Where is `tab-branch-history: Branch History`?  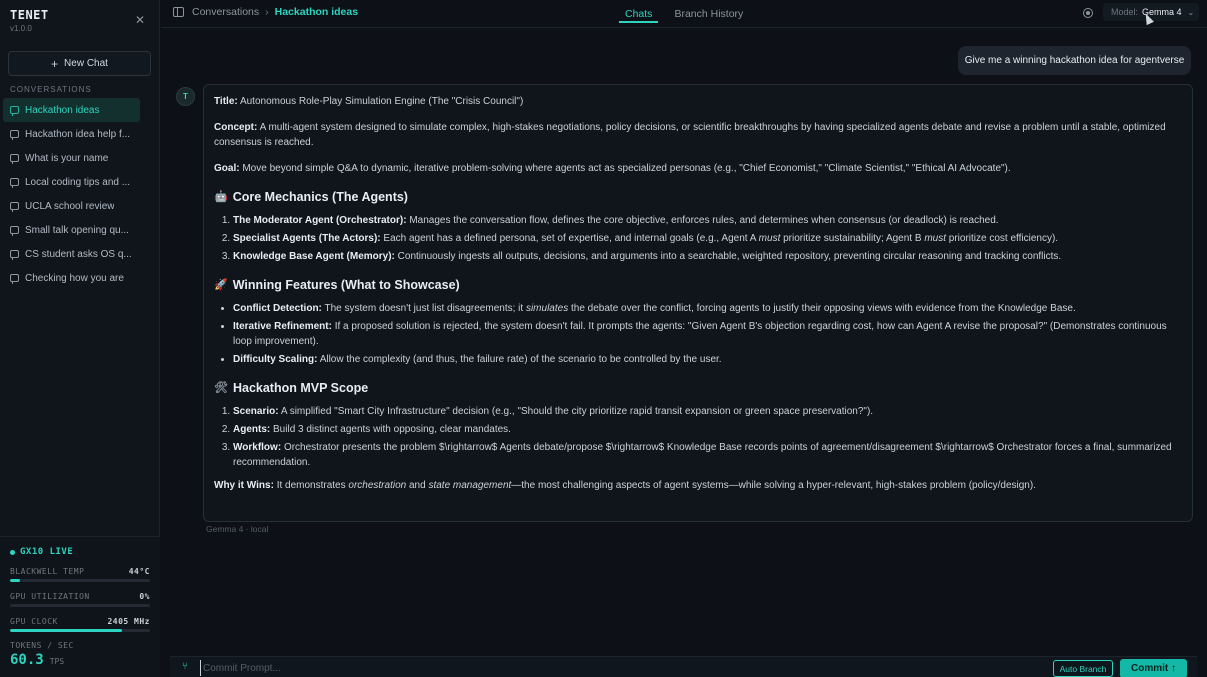
tab-branch-history: Branch History is located at coordinates (708, 14).